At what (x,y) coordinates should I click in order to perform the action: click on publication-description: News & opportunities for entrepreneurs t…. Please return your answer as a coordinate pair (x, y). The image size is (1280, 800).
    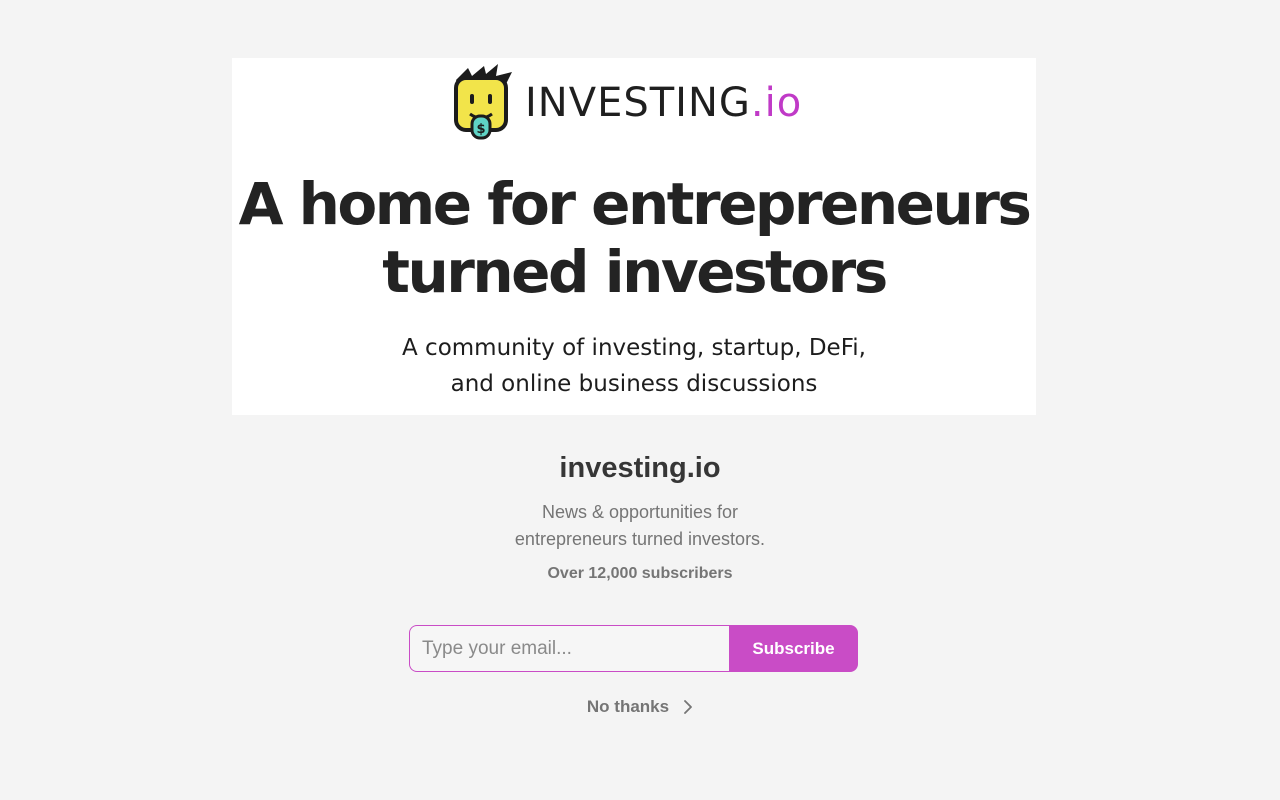
    Looking at the image, I should click on (640, 526).